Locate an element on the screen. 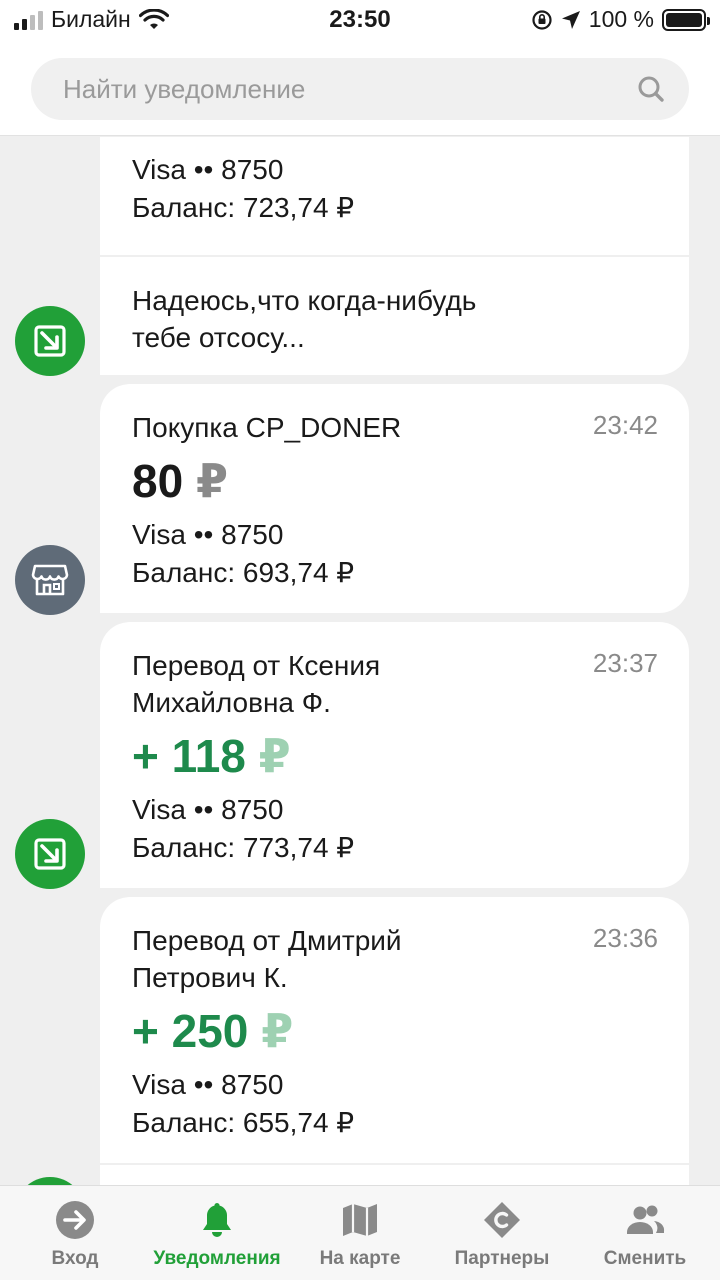 This screenshot has width=720, height=1280. map-icon is located at coordinates (360, 1220).